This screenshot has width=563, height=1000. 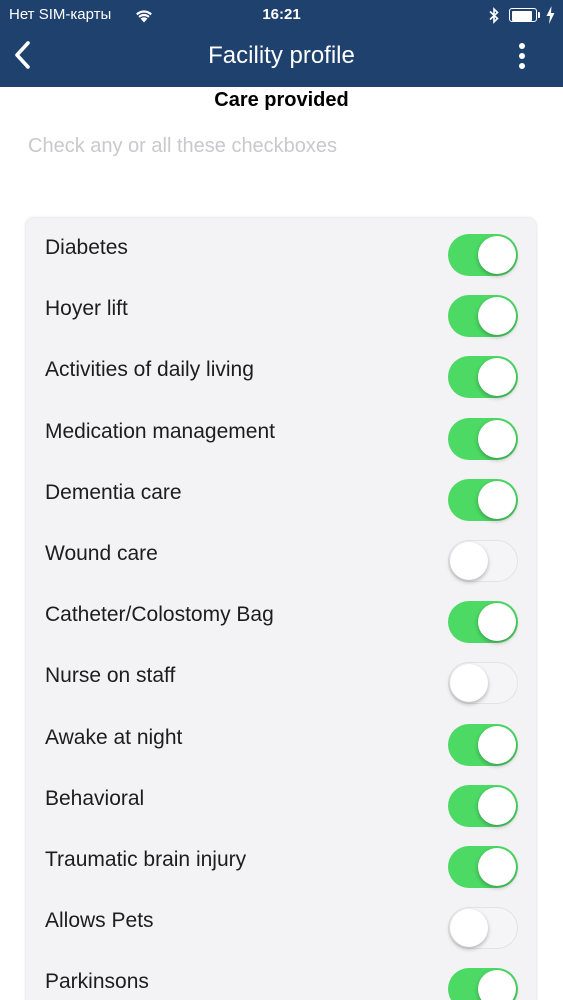 What do you see at coordinates (281, 615) in the screenshot?
I see `care-option-row: Catheter/Colostomy Bag` at bounding box center [281, 615].